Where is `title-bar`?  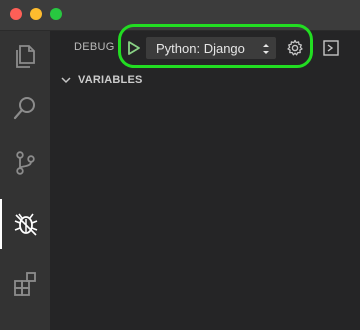 title-bar is located at coordinates (180, 15).